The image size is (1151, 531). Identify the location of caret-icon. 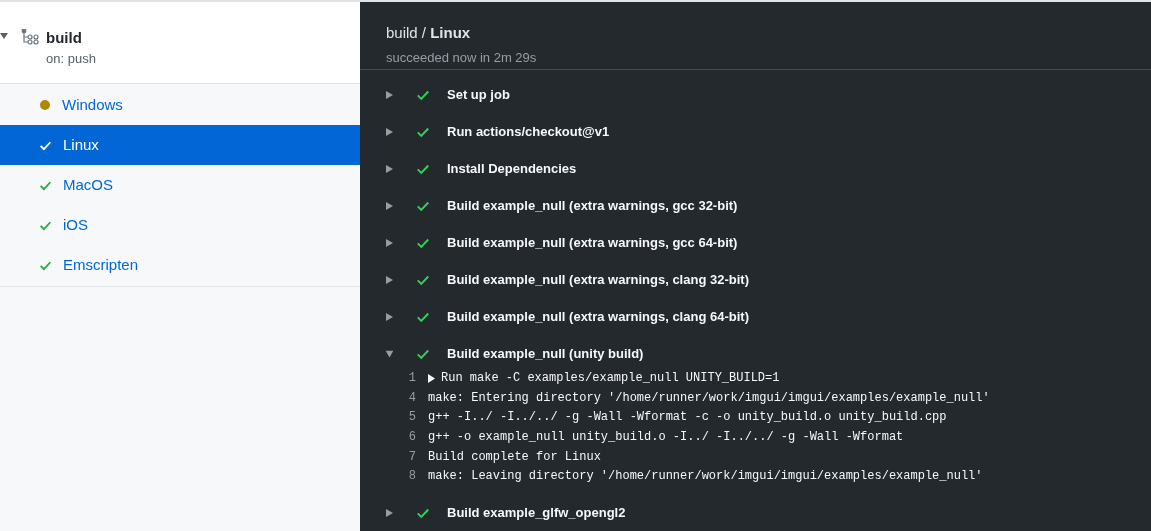
(4, 36).